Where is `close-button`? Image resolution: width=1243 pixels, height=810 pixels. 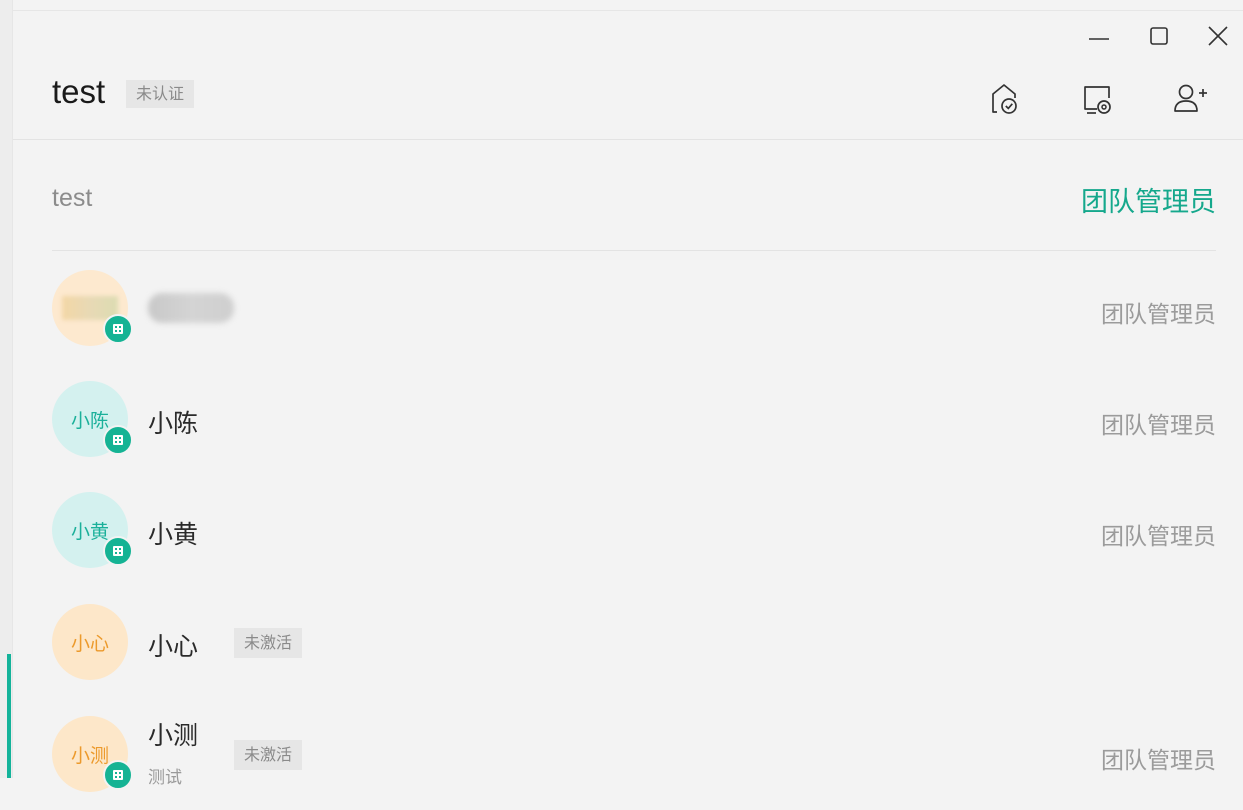
close-button is located at coordinates (1218, 36).